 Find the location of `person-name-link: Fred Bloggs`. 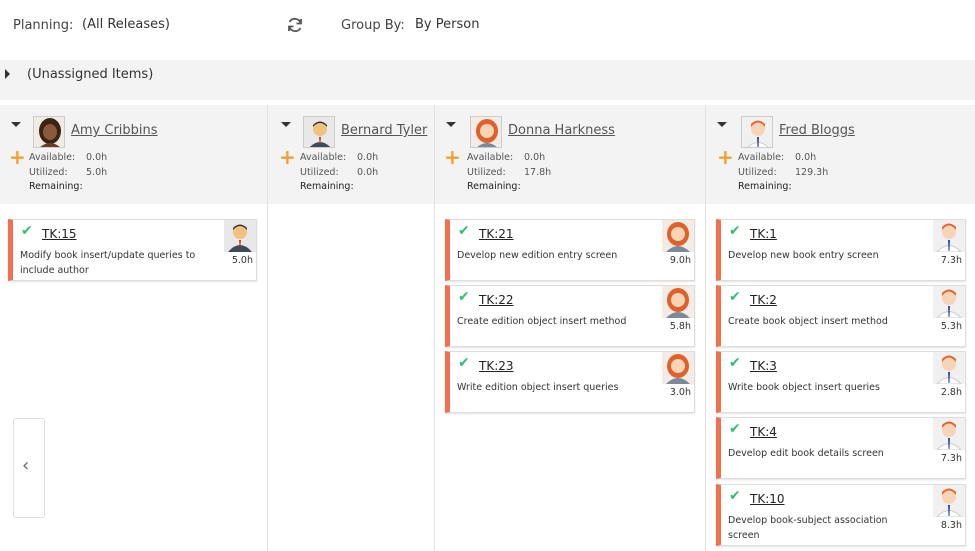

person-name-link: Fred Bloggs is located at coordinates (817, 130).